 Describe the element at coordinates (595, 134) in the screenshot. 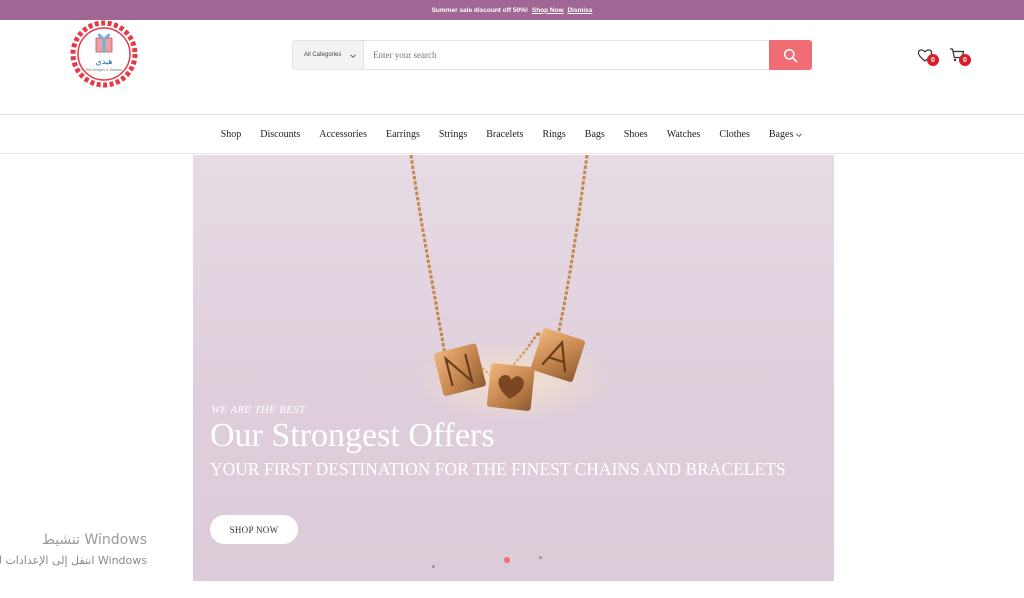

I see `nav-item-bags: Bags` at that location.